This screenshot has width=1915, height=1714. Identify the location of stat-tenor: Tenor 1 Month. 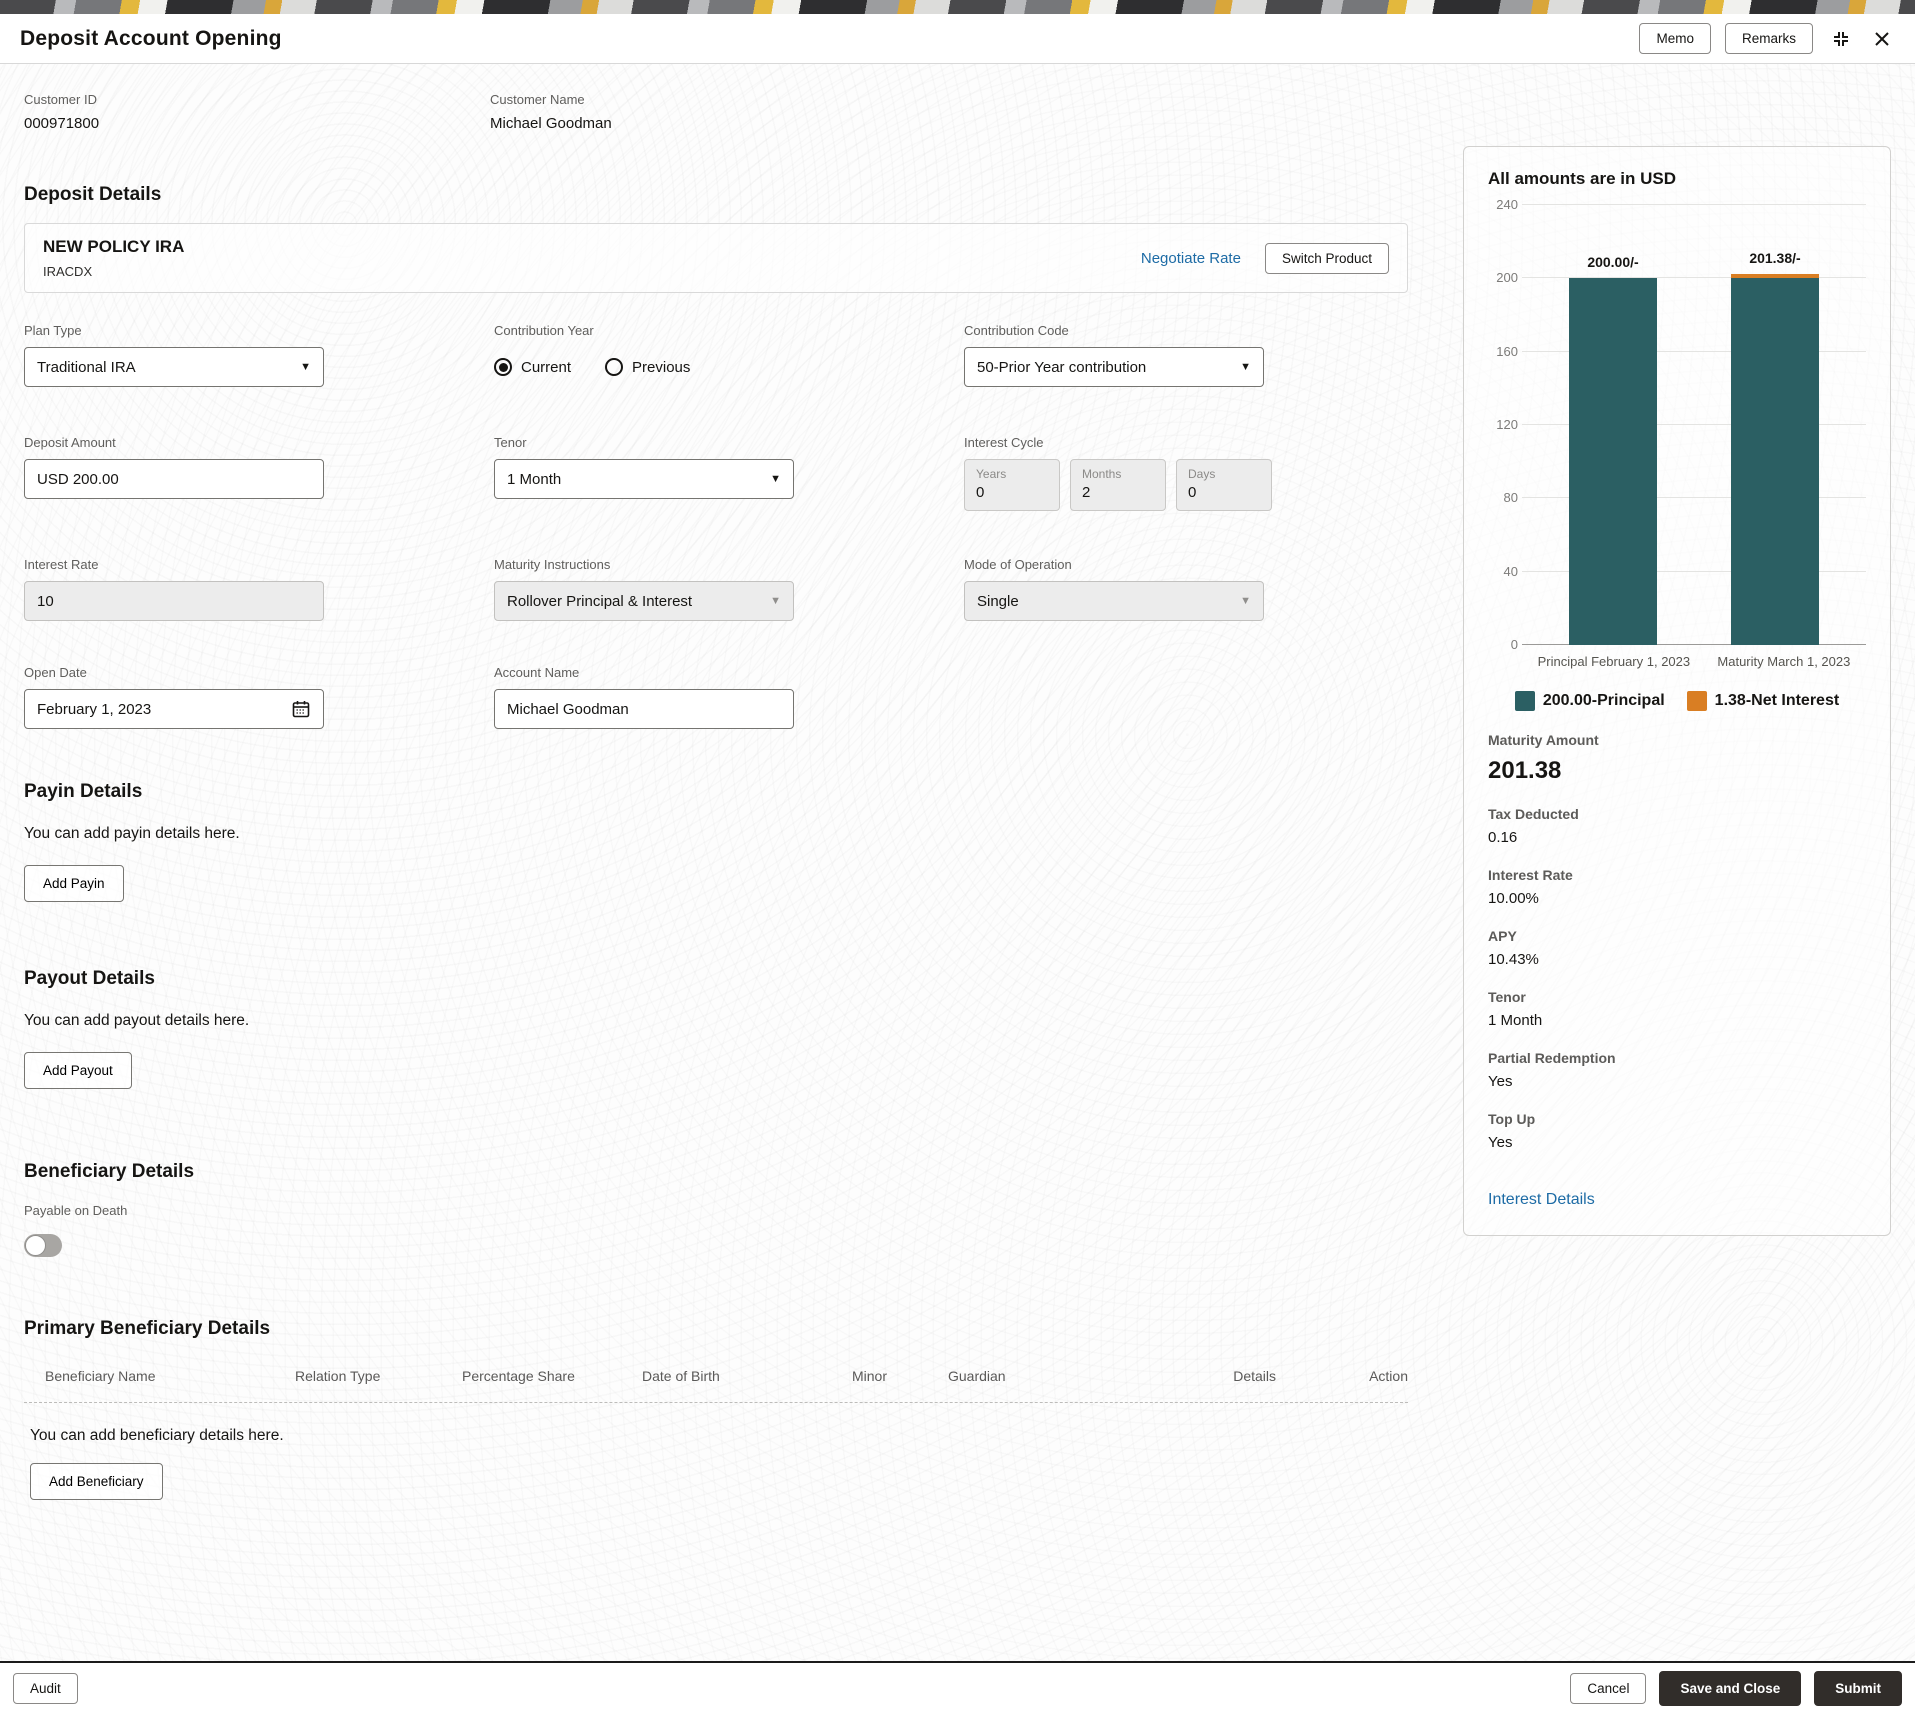
(1677, 1009).